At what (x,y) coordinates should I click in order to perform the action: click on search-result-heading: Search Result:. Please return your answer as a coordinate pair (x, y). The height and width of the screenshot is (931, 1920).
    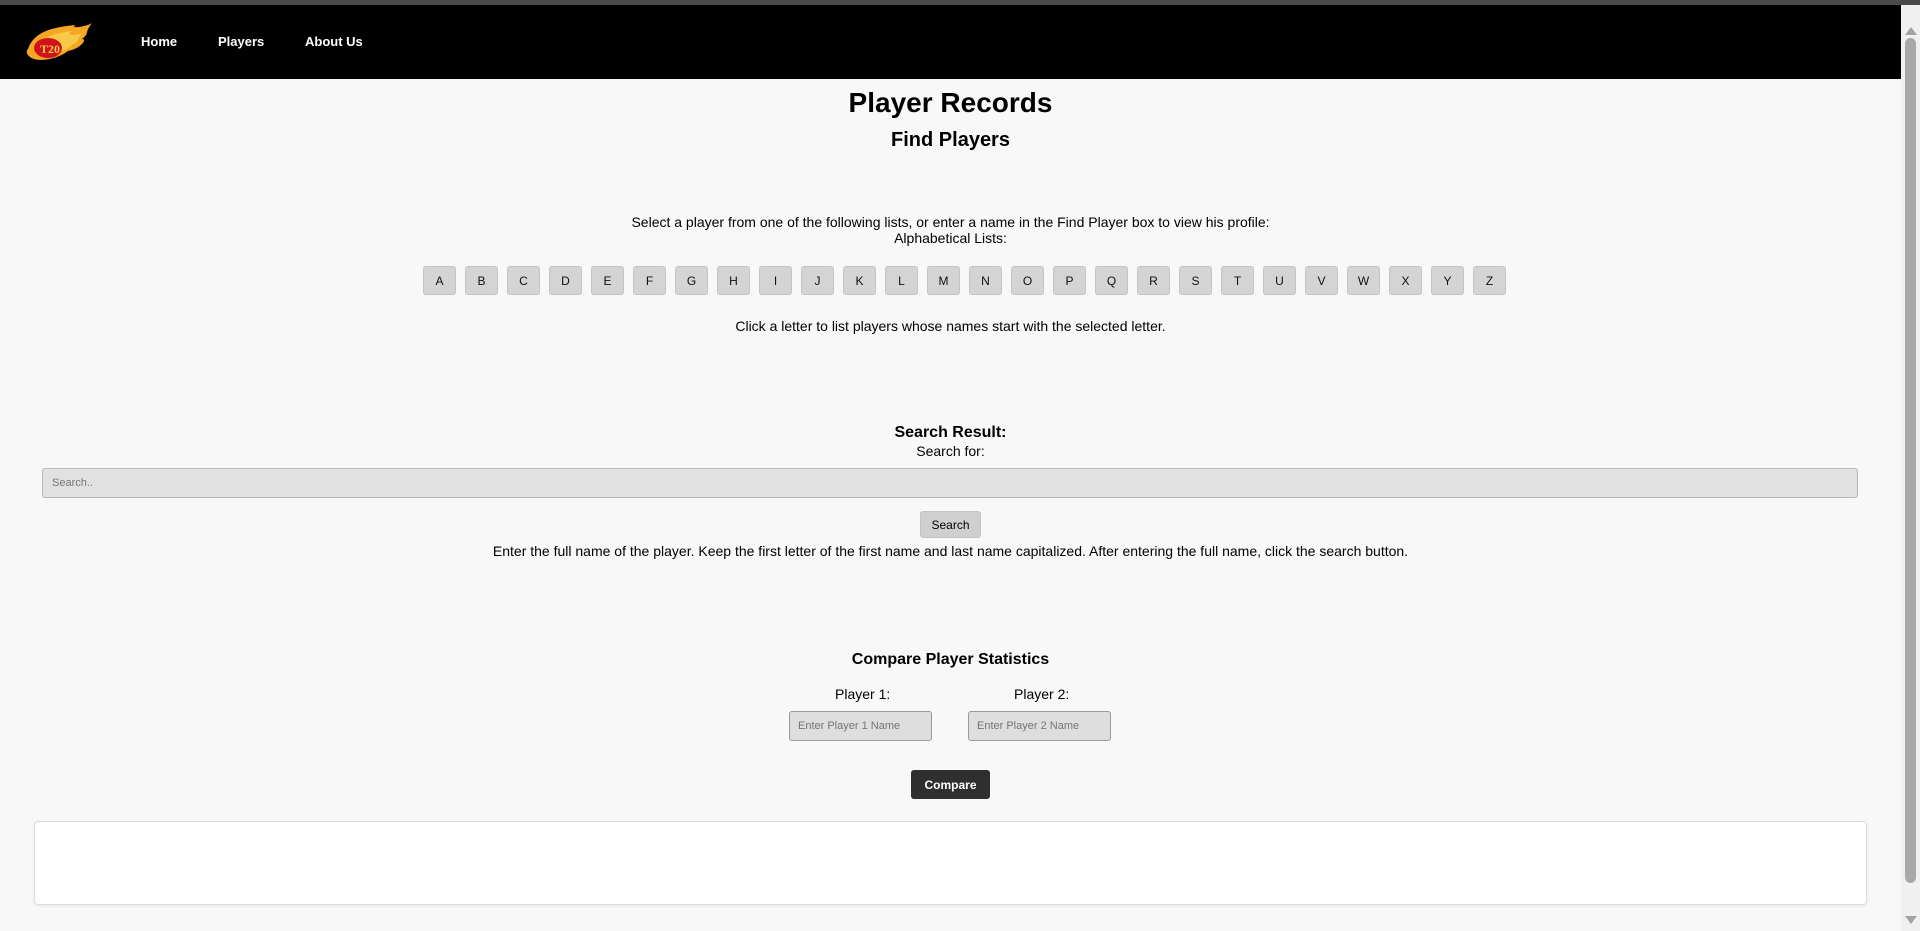
    Looking at the image, I should click on (950, 432).